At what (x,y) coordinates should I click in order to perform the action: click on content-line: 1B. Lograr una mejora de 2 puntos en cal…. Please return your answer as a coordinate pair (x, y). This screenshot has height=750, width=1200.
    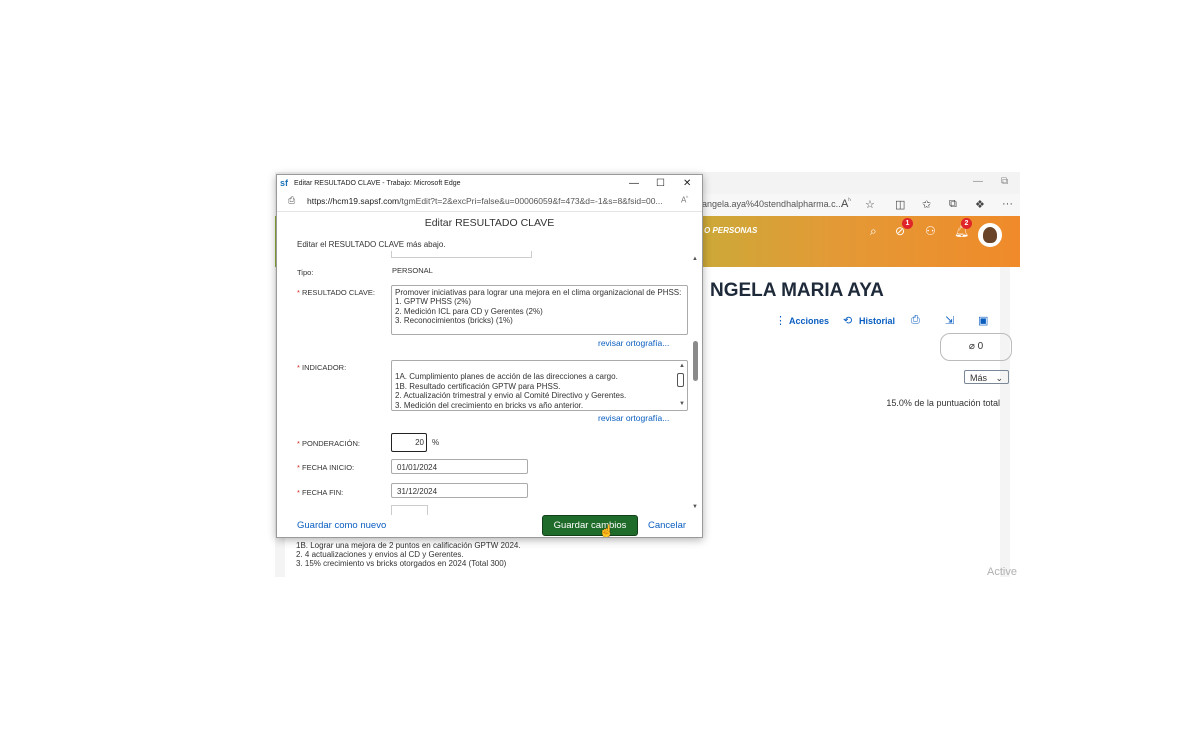
    Looking at the image, I should click on (408, 545).